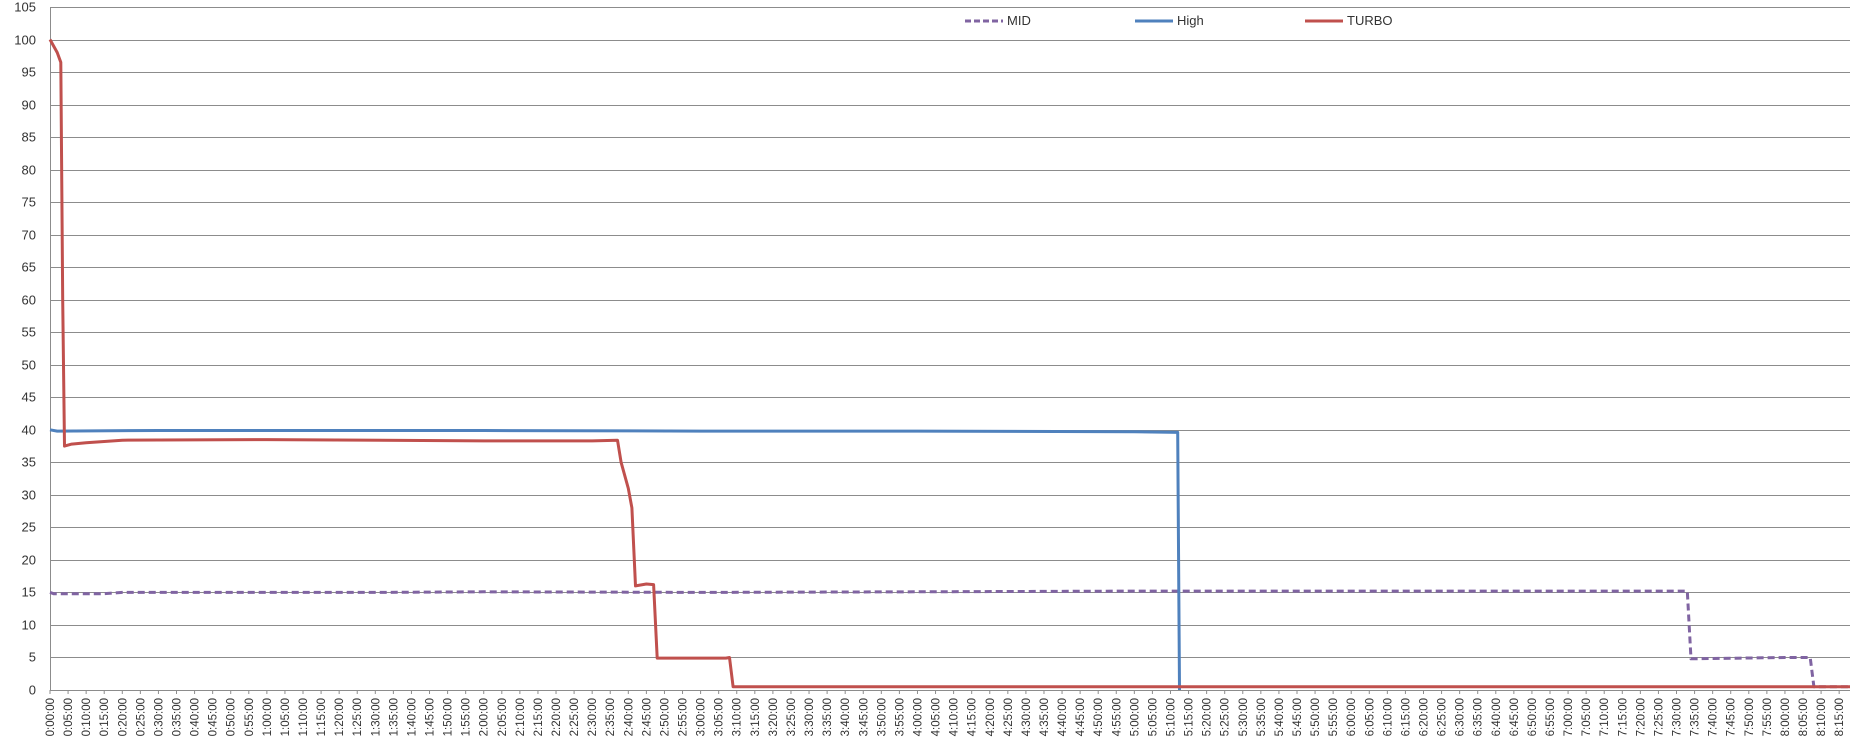 The image size is (1850, 755). What do you see at coordinates (29, 365) in the screenshot?
I see `y-tick-label: 50` at bounding box center [29, 365].